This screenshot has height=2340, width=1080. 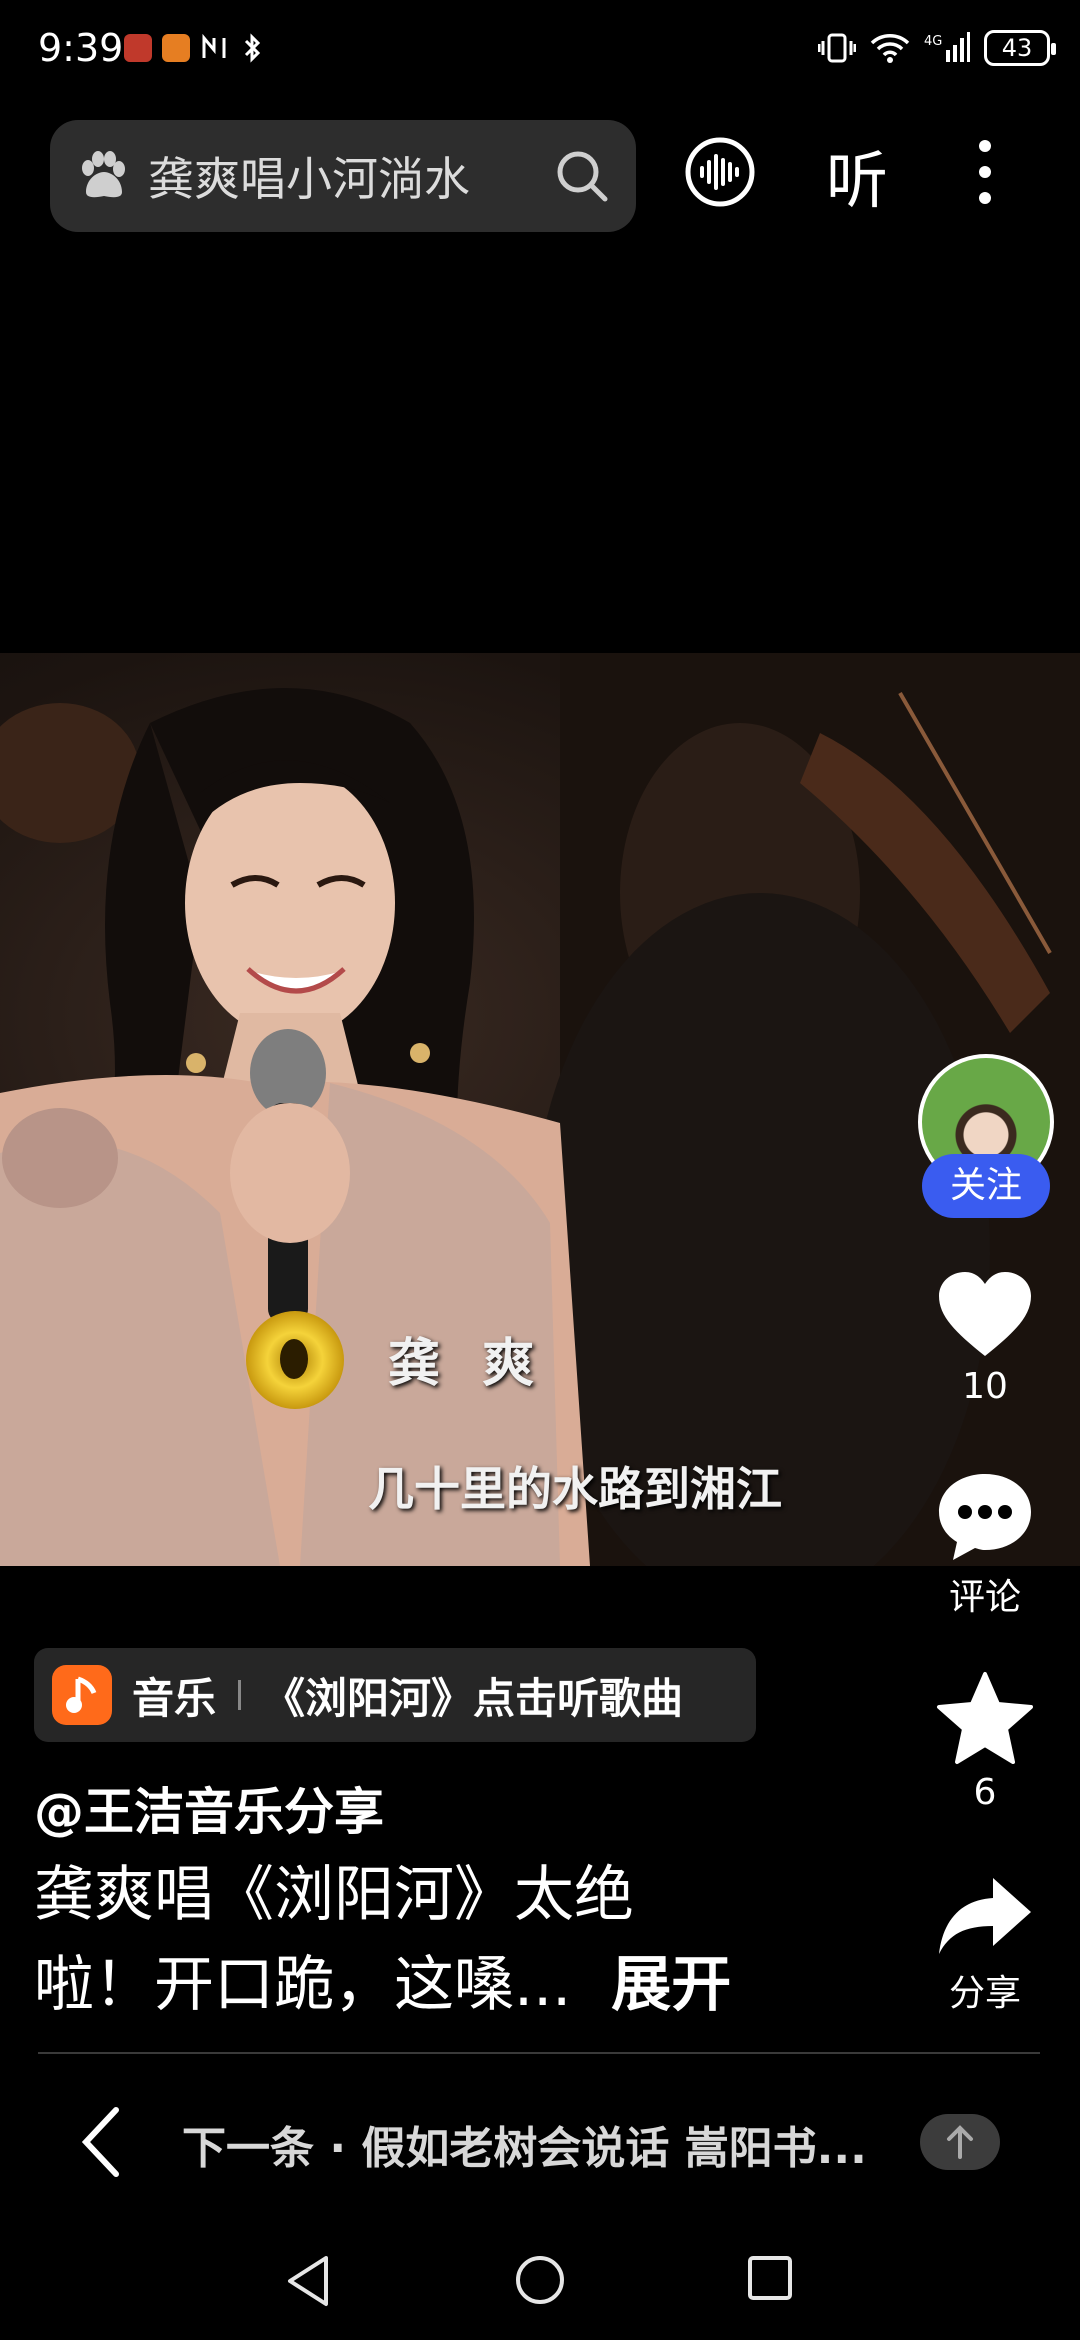 What do you see at coordinates (176, 48) in the screenshot?
I see `app-notification-icon` at bounding box center [176, 48].